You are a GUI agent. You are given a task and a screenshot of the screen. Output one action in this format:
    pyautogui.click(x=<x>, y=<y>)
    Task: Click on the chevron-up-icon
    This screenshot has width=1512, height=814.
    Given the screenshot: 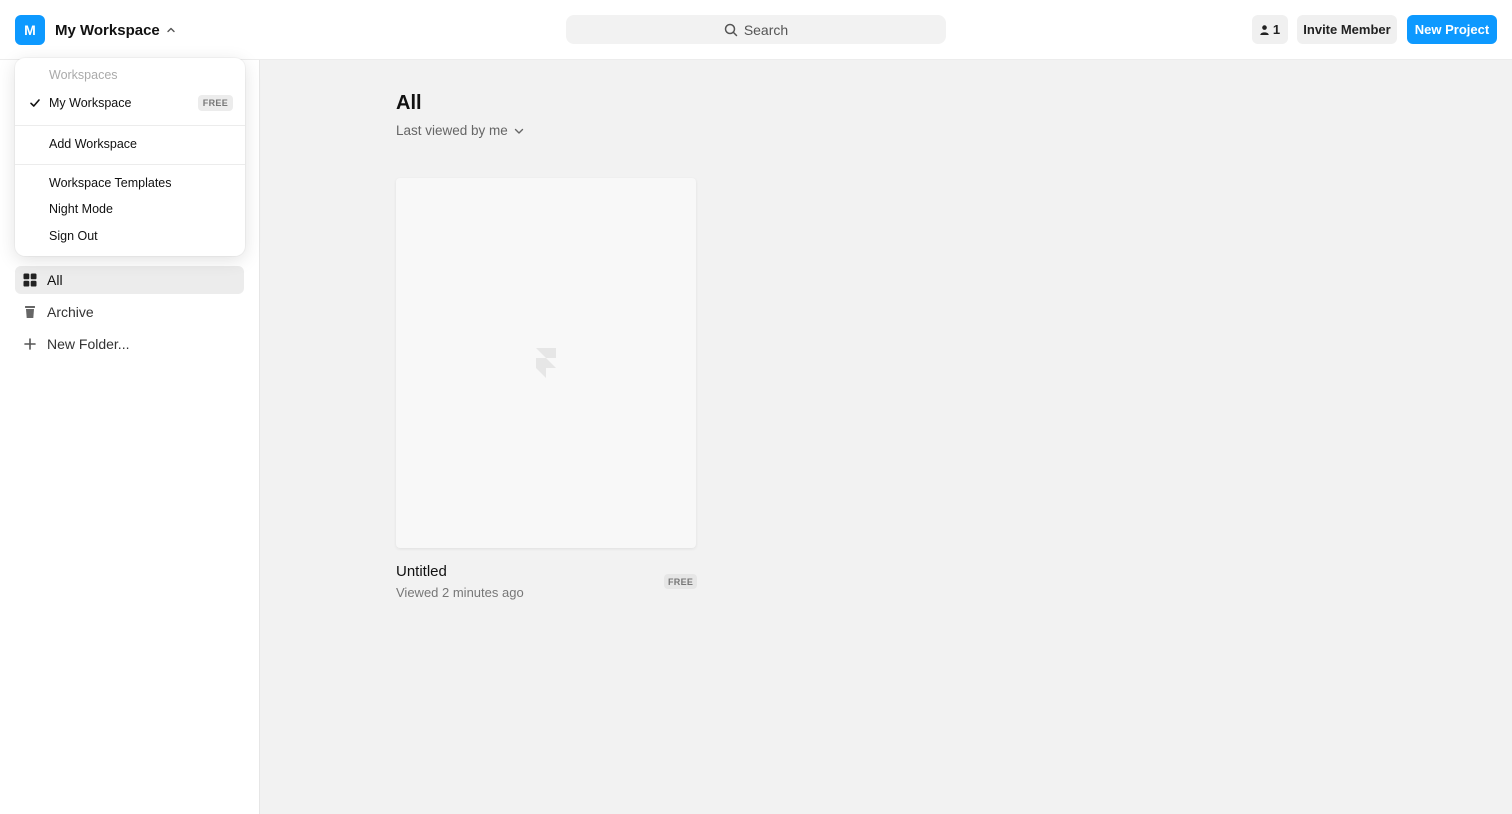 What is the action you would take?
    pyautogui.click(x=171, y=30)
    